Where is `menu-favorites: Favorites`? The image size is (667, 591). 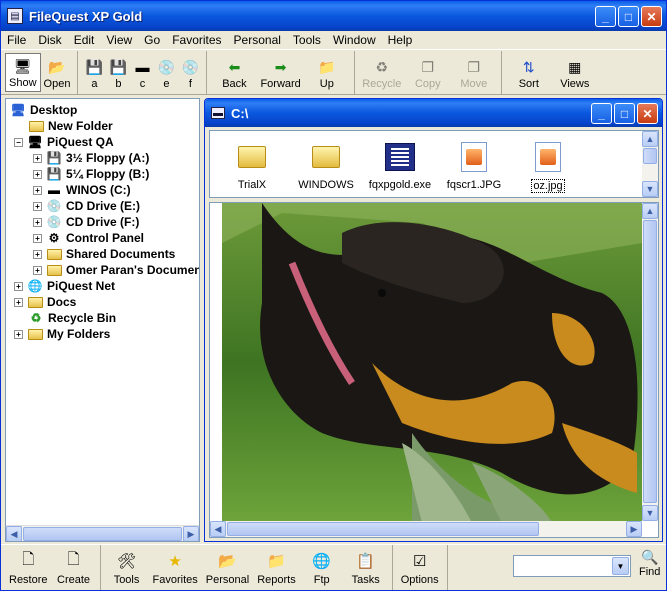
menu-favorites: Favorites is located at coordinates (196, 40).